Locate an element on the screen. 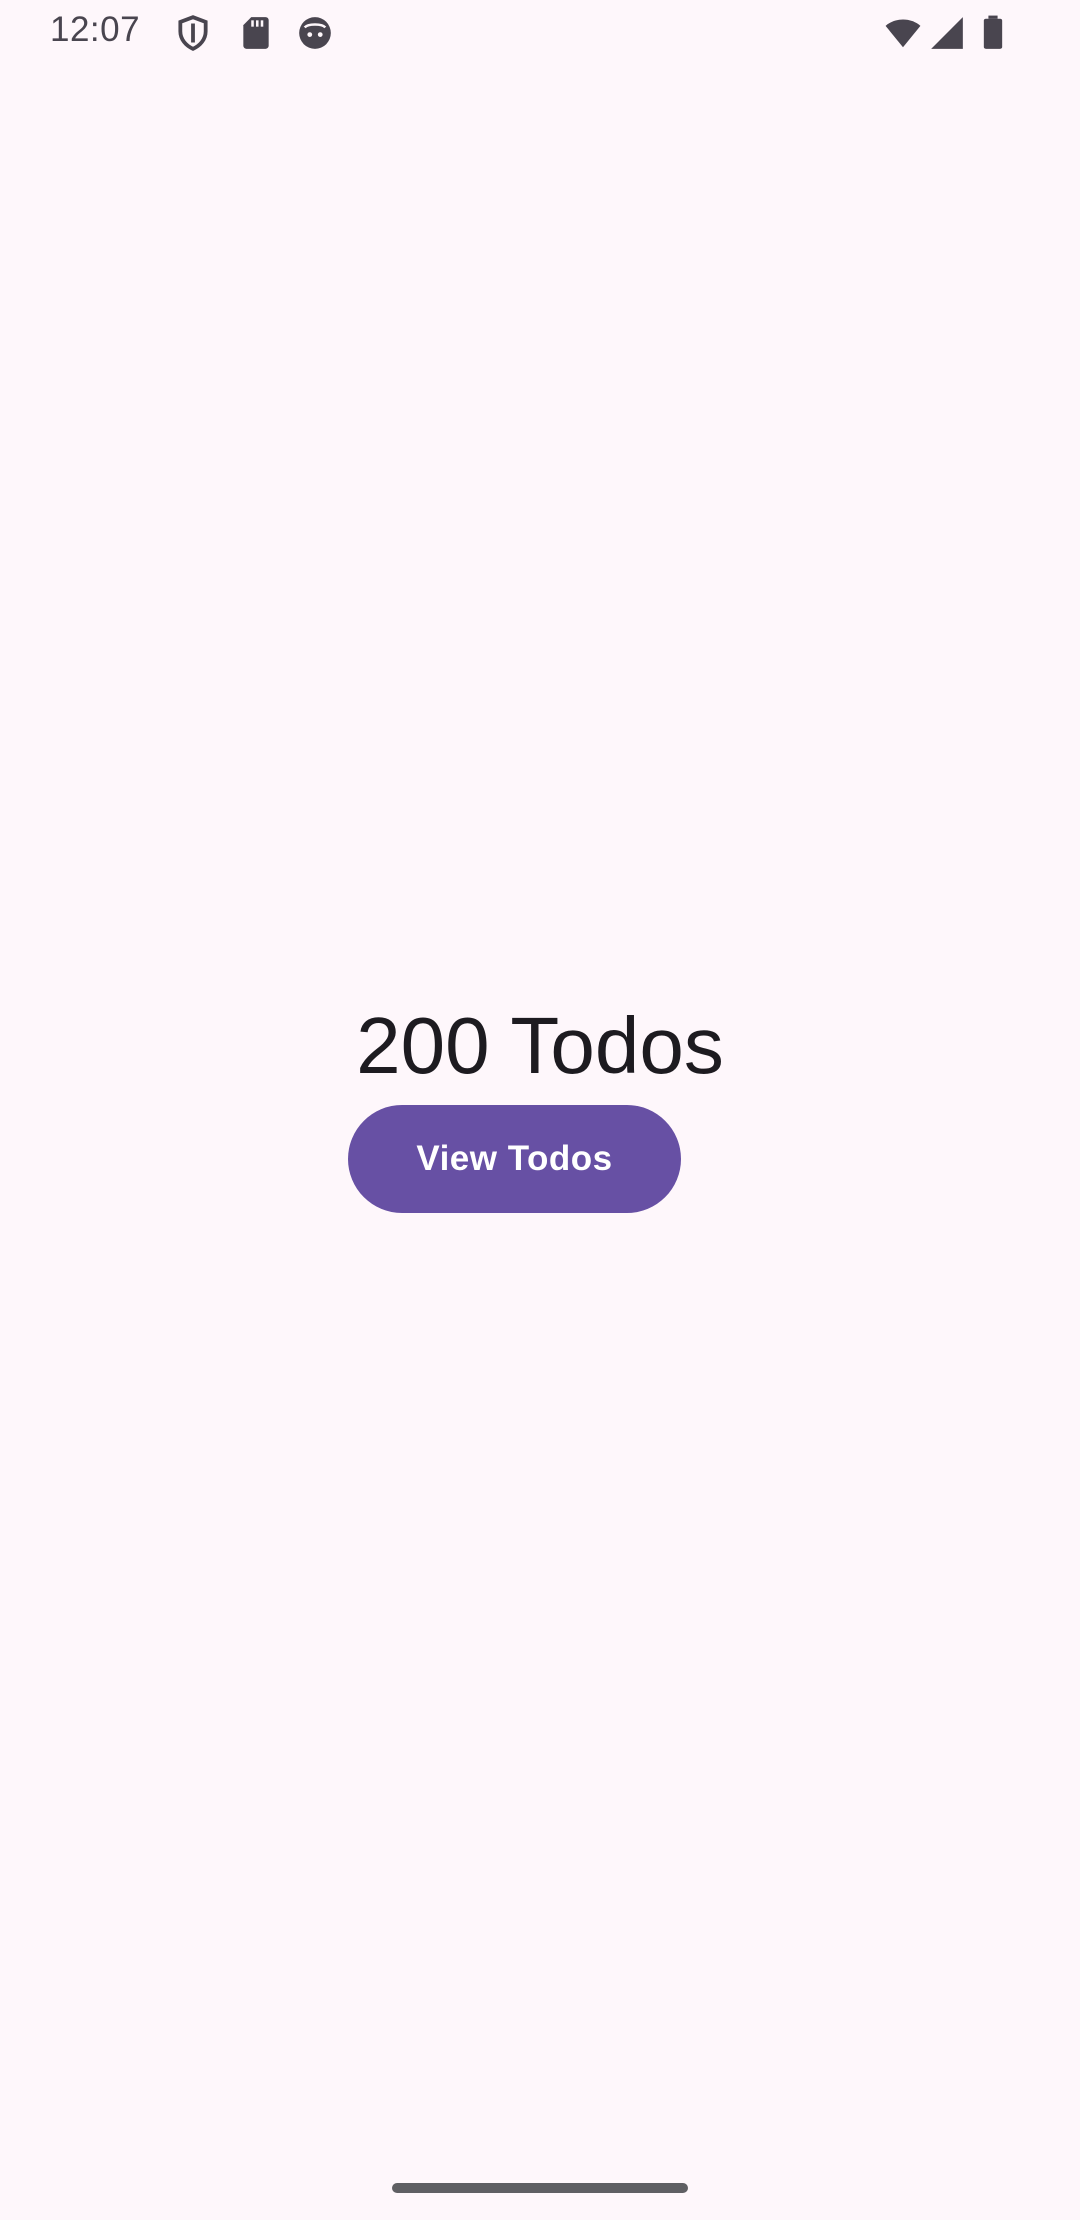  status-time: 12:07 is located at coordinates (95, 29).